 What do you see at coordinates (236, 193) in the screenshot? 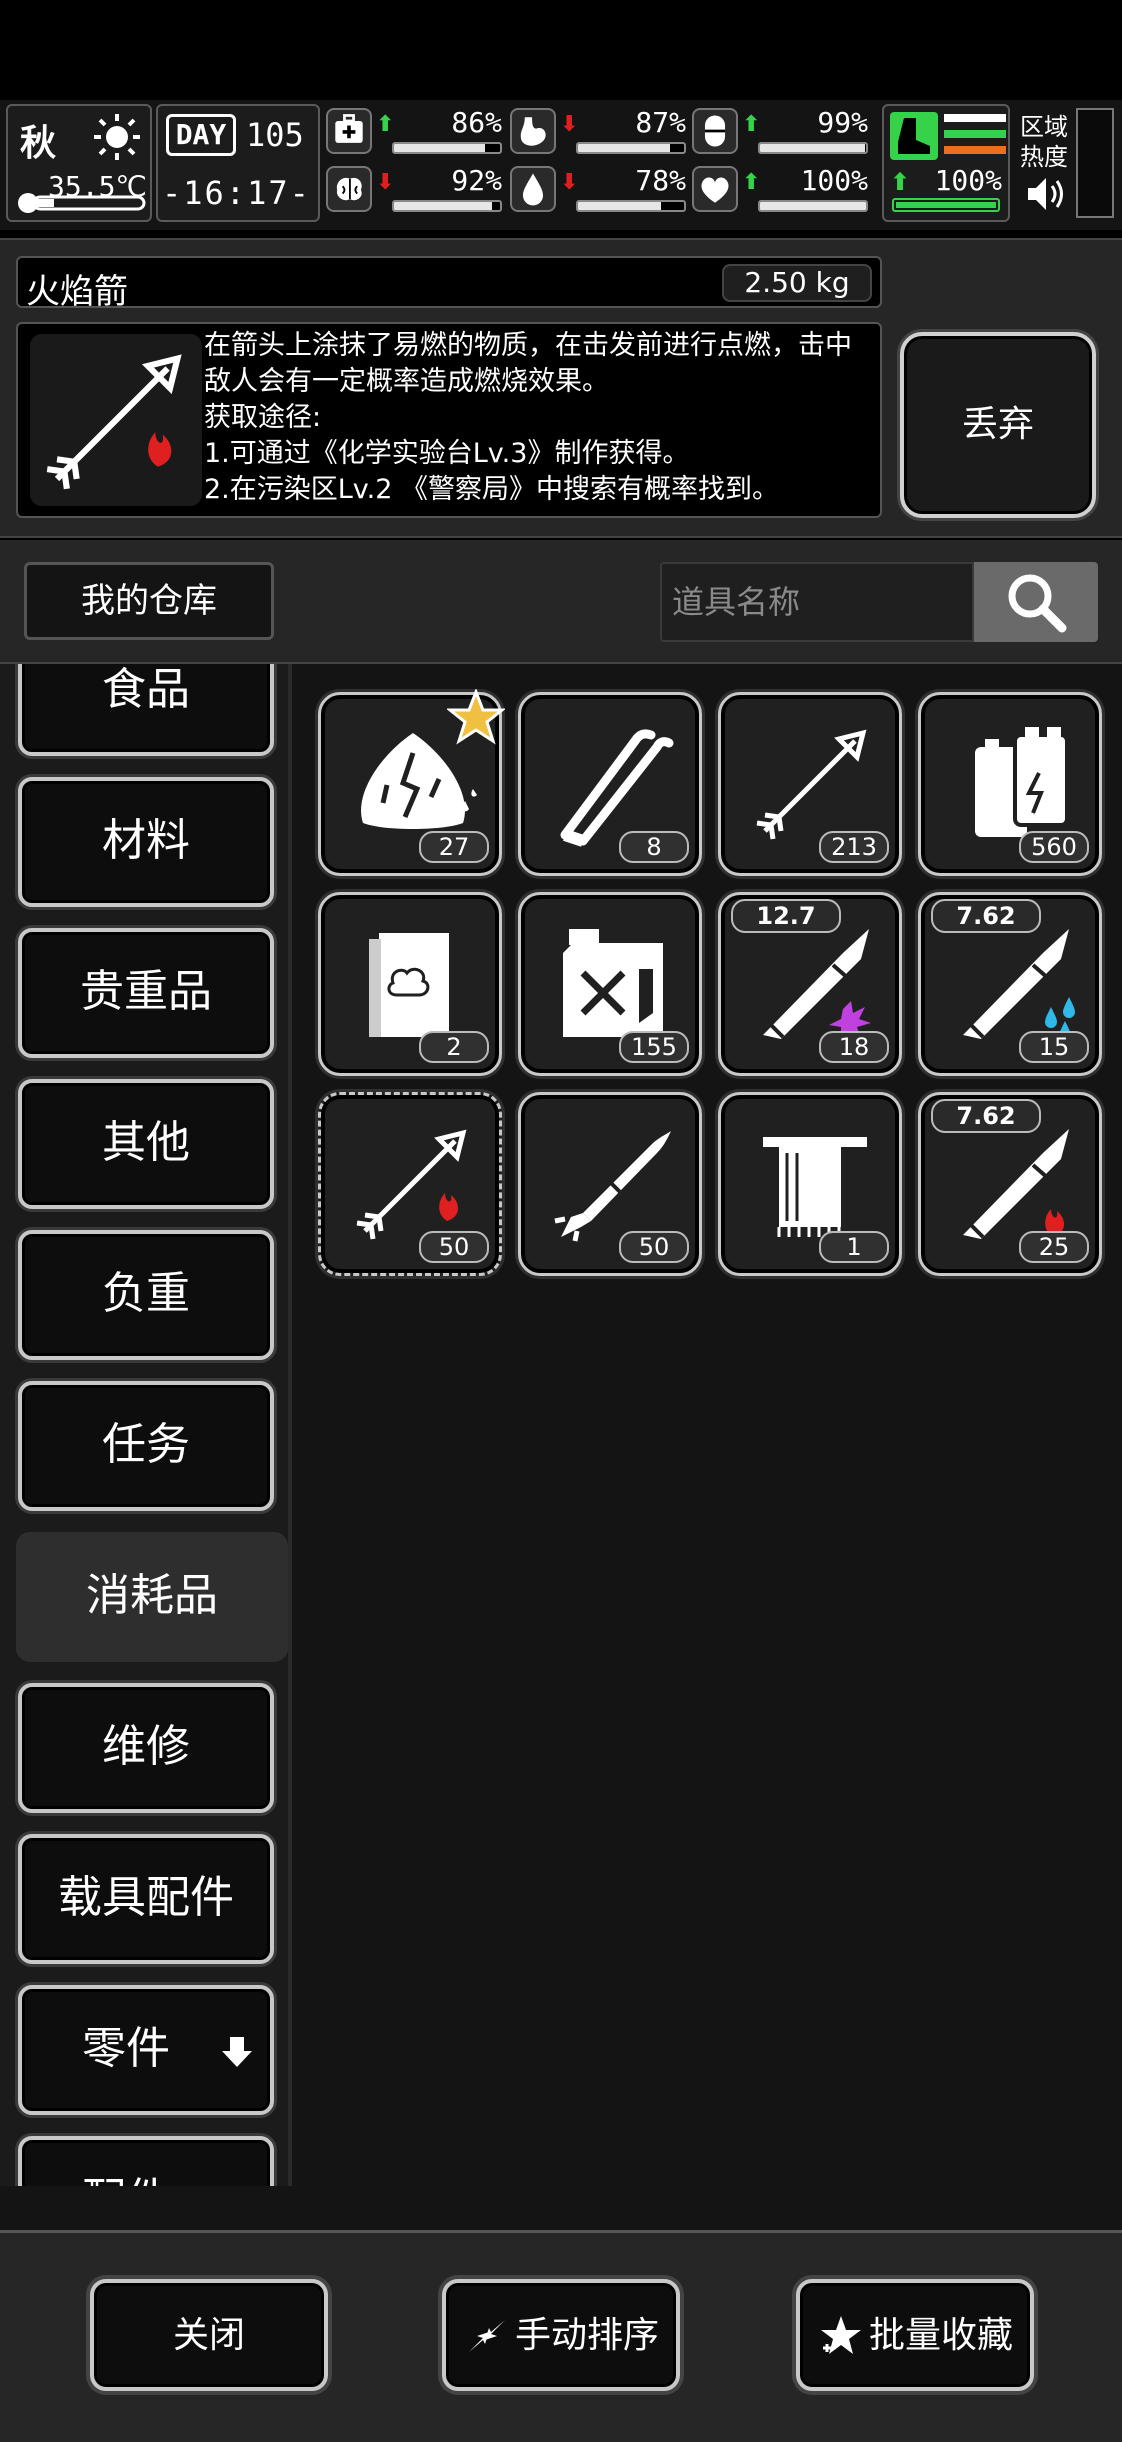
I see `game-clock: -16:17-` at bounding box center [236, 193].